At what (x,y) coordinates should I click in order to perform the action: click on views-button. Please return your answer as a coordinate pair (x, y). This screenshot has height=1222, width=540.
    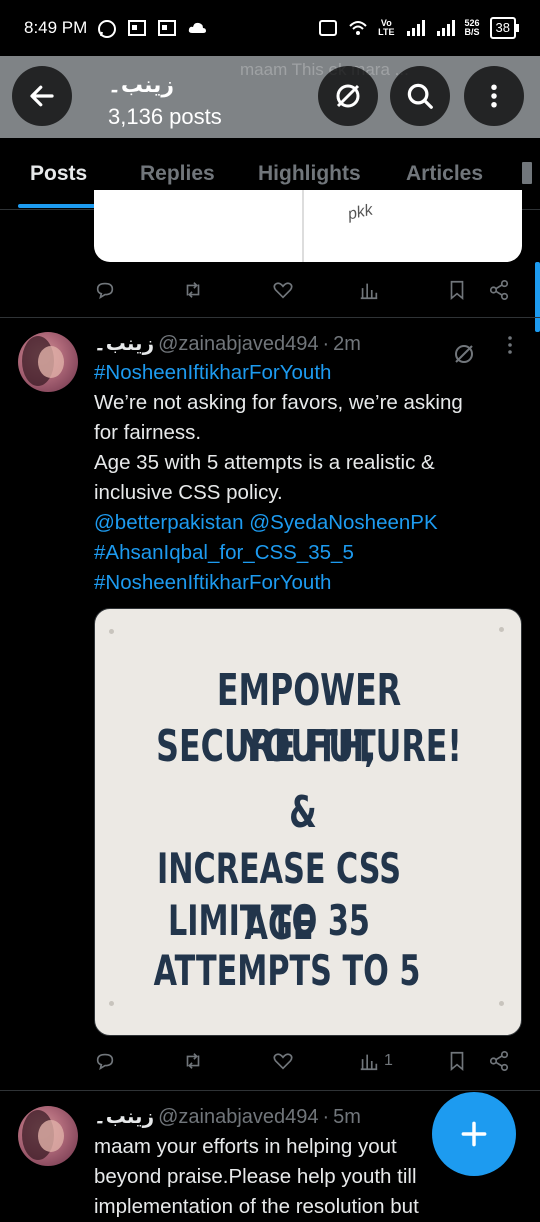
    Looking at the image, I should click on (369, 290).